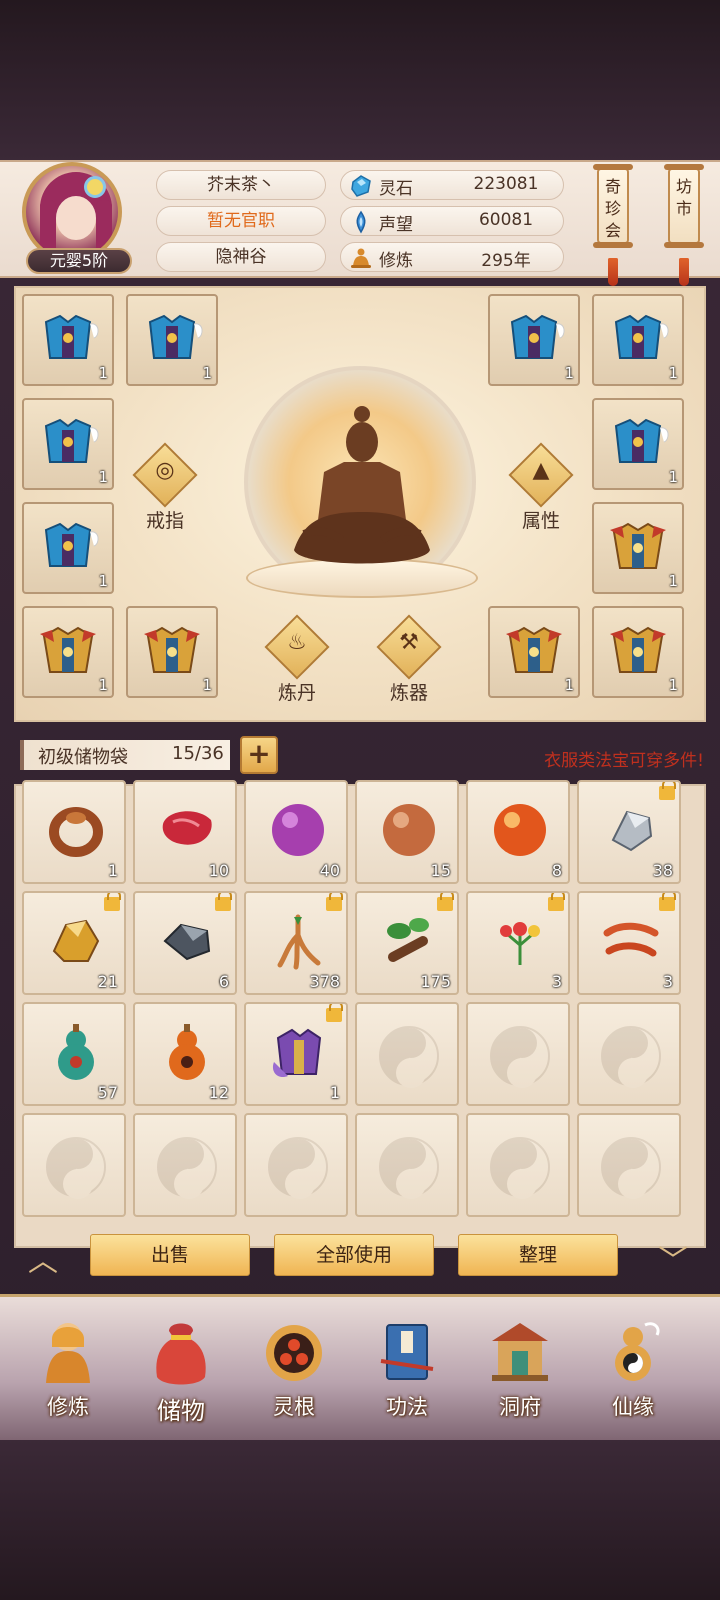  I want to click on inventory-slot: 6, so click(185, 943).